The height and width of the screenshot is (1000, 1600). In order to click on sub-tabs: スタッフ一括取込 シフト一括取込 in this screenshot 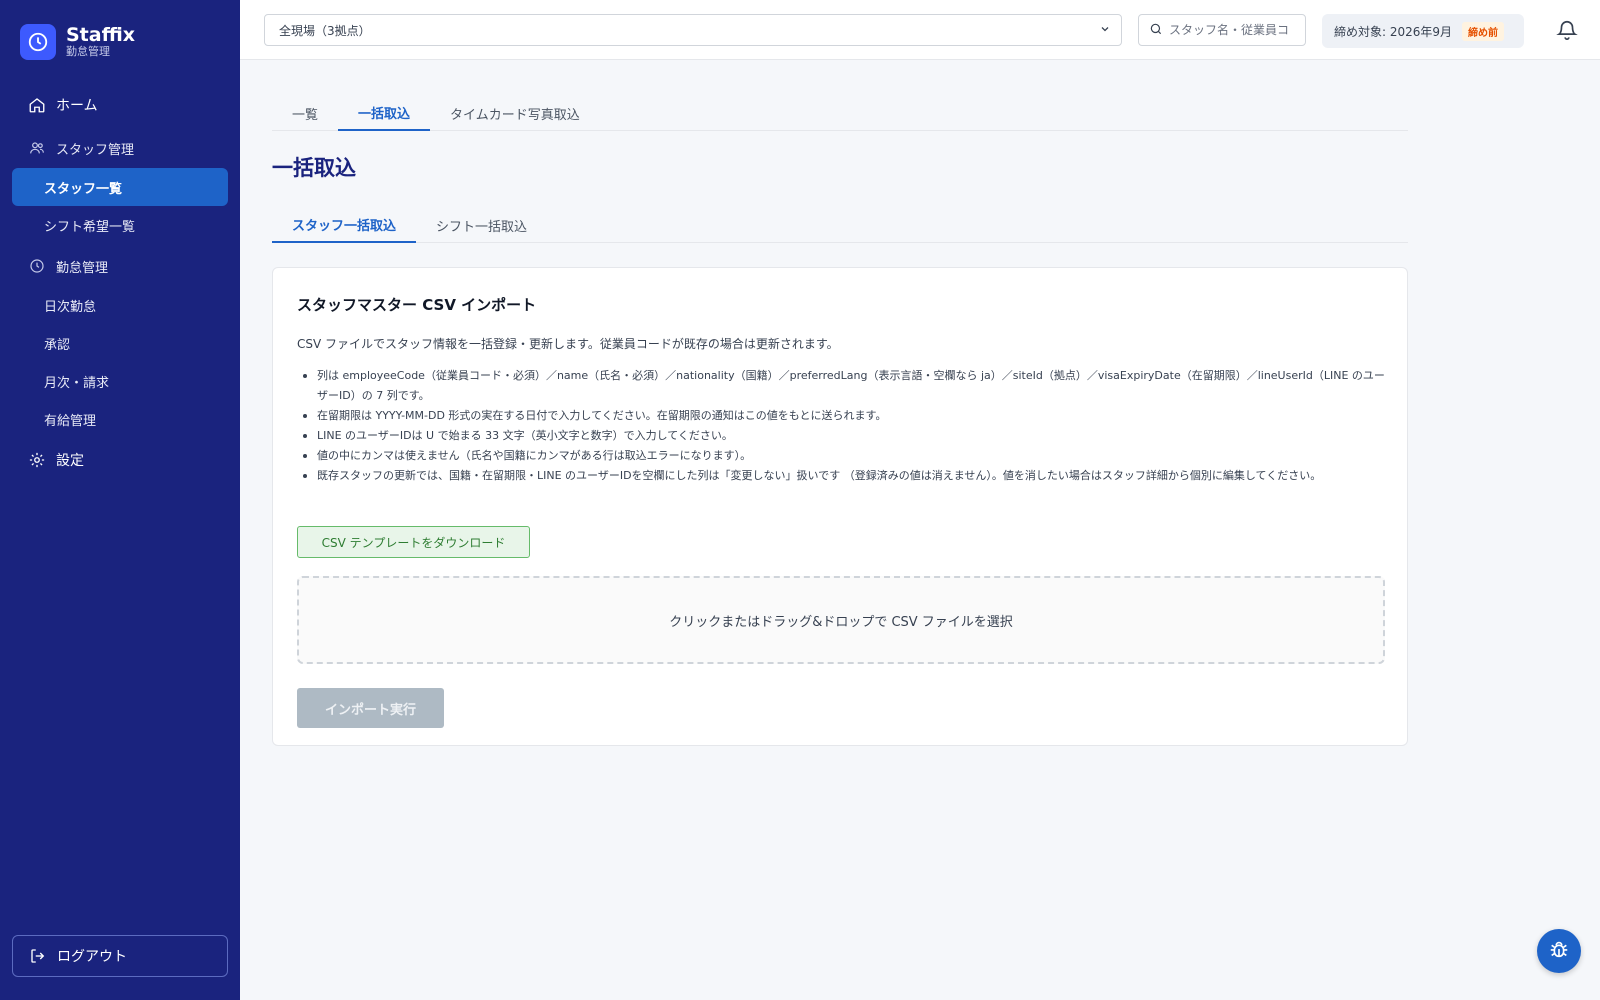, I will do `click(840, 225)`.